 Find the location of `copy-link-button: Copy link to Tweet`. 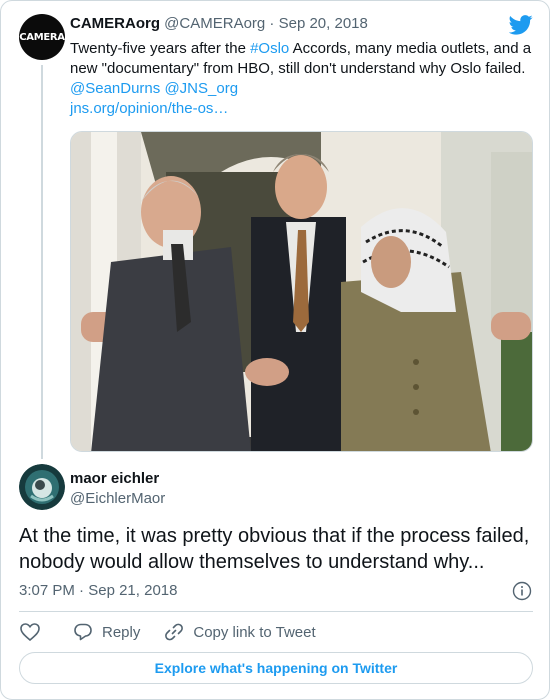

copy-link-button: Copy link to Tweet is located at coordinates (240, 632).